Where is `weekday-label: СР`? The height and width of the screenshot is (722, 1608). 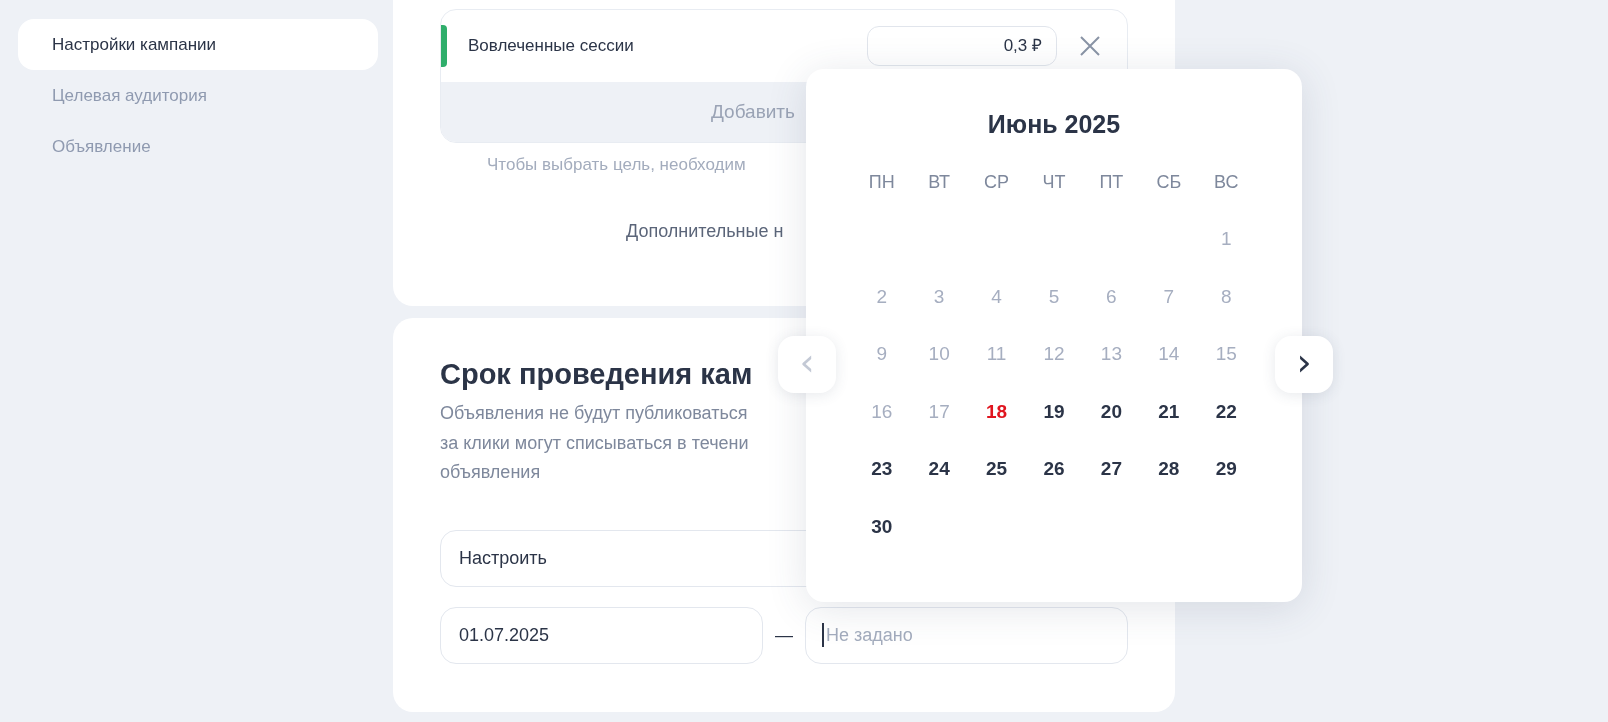
weekday-label: СР is located at coordinates (997, 182).